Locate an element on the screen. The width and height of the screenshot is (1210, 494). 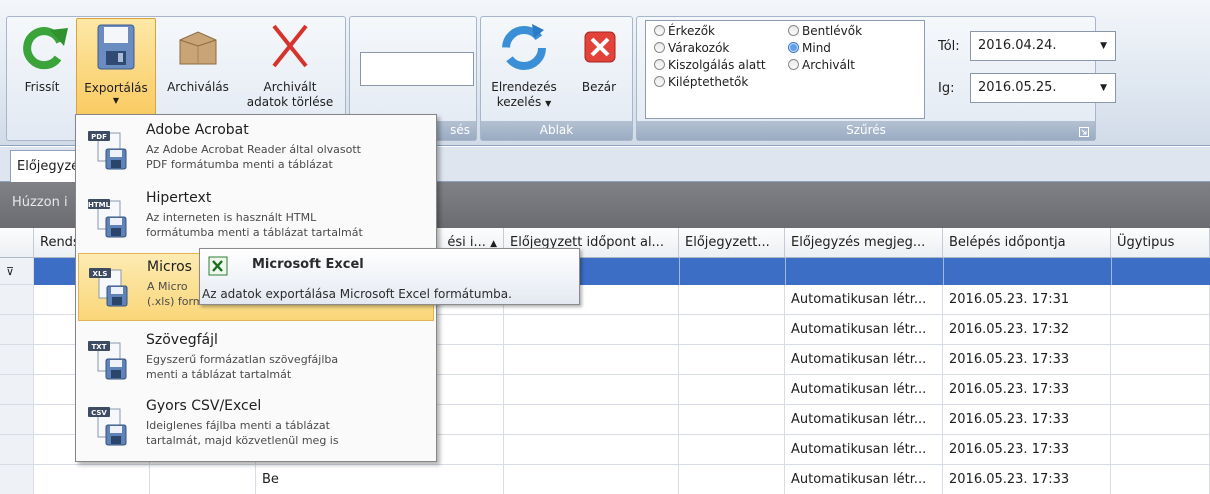
excel-file-icon: XLS is located at coordinates (108, 287).